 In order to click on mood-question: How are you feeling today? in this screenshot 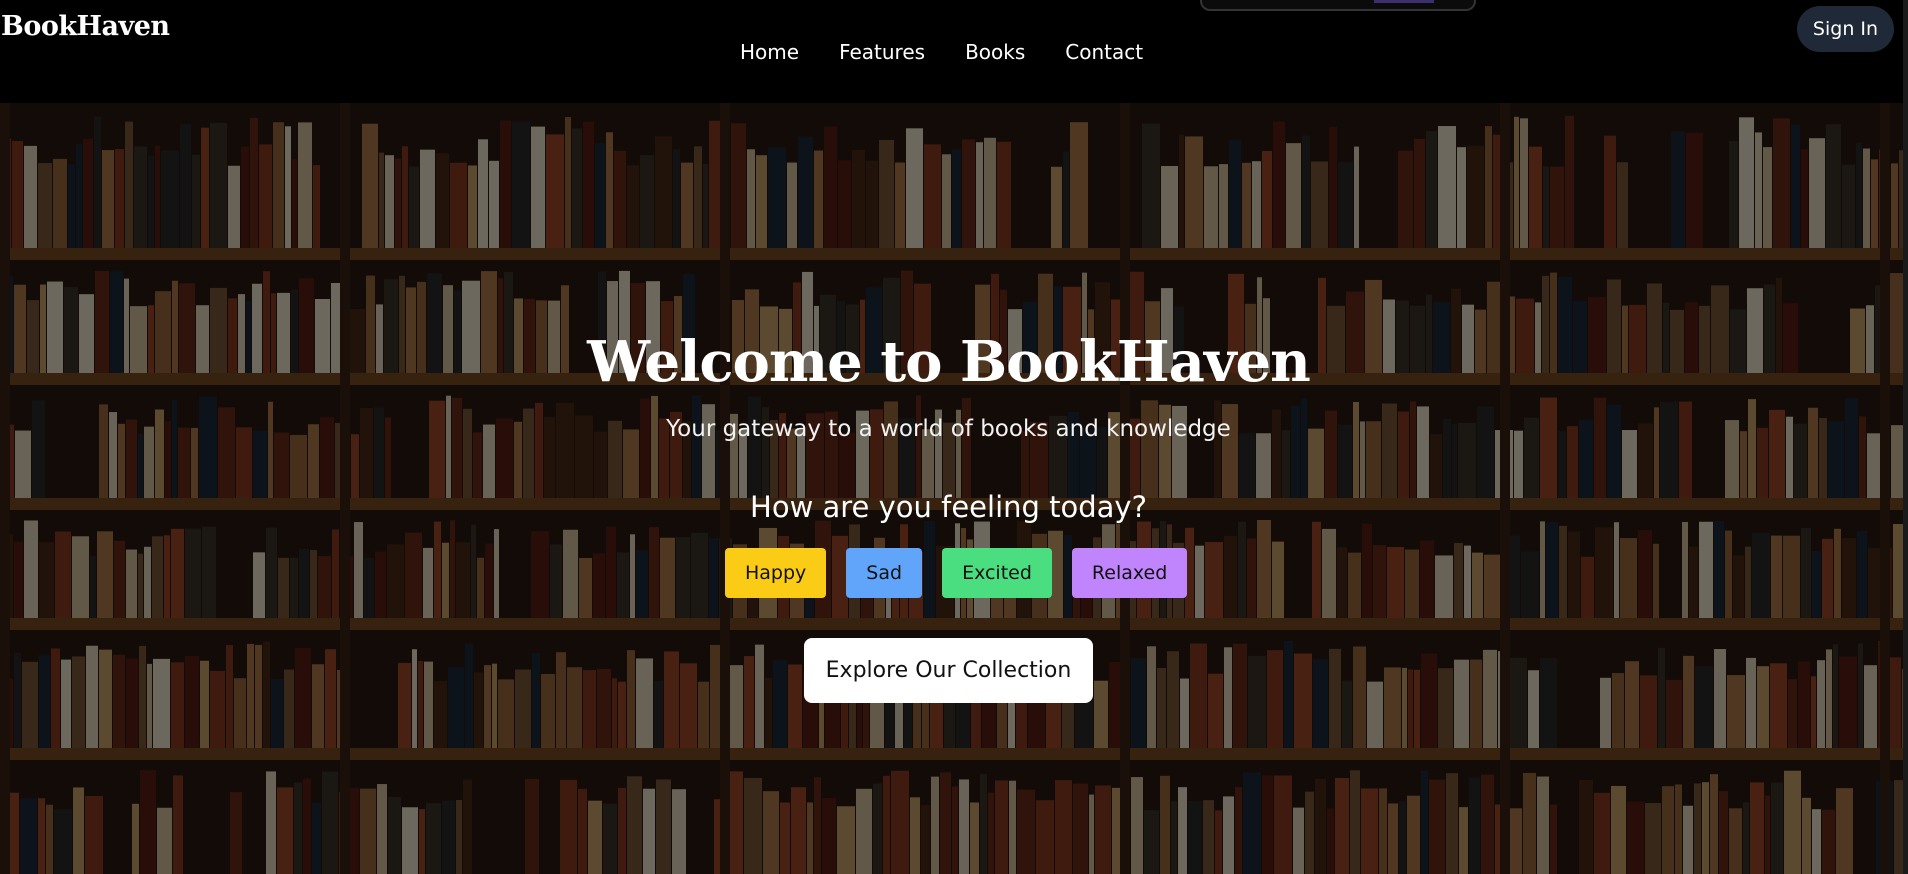, I will do `click(948, 507)`.